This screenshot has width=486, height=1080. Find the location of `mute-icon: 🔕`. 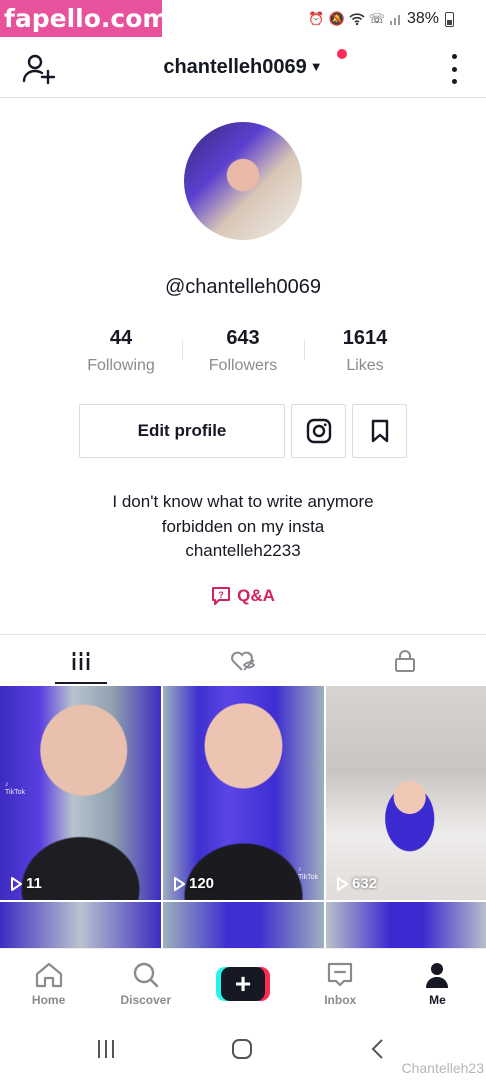

mute-icon: 🔕 is located at coordinates (336, 18).